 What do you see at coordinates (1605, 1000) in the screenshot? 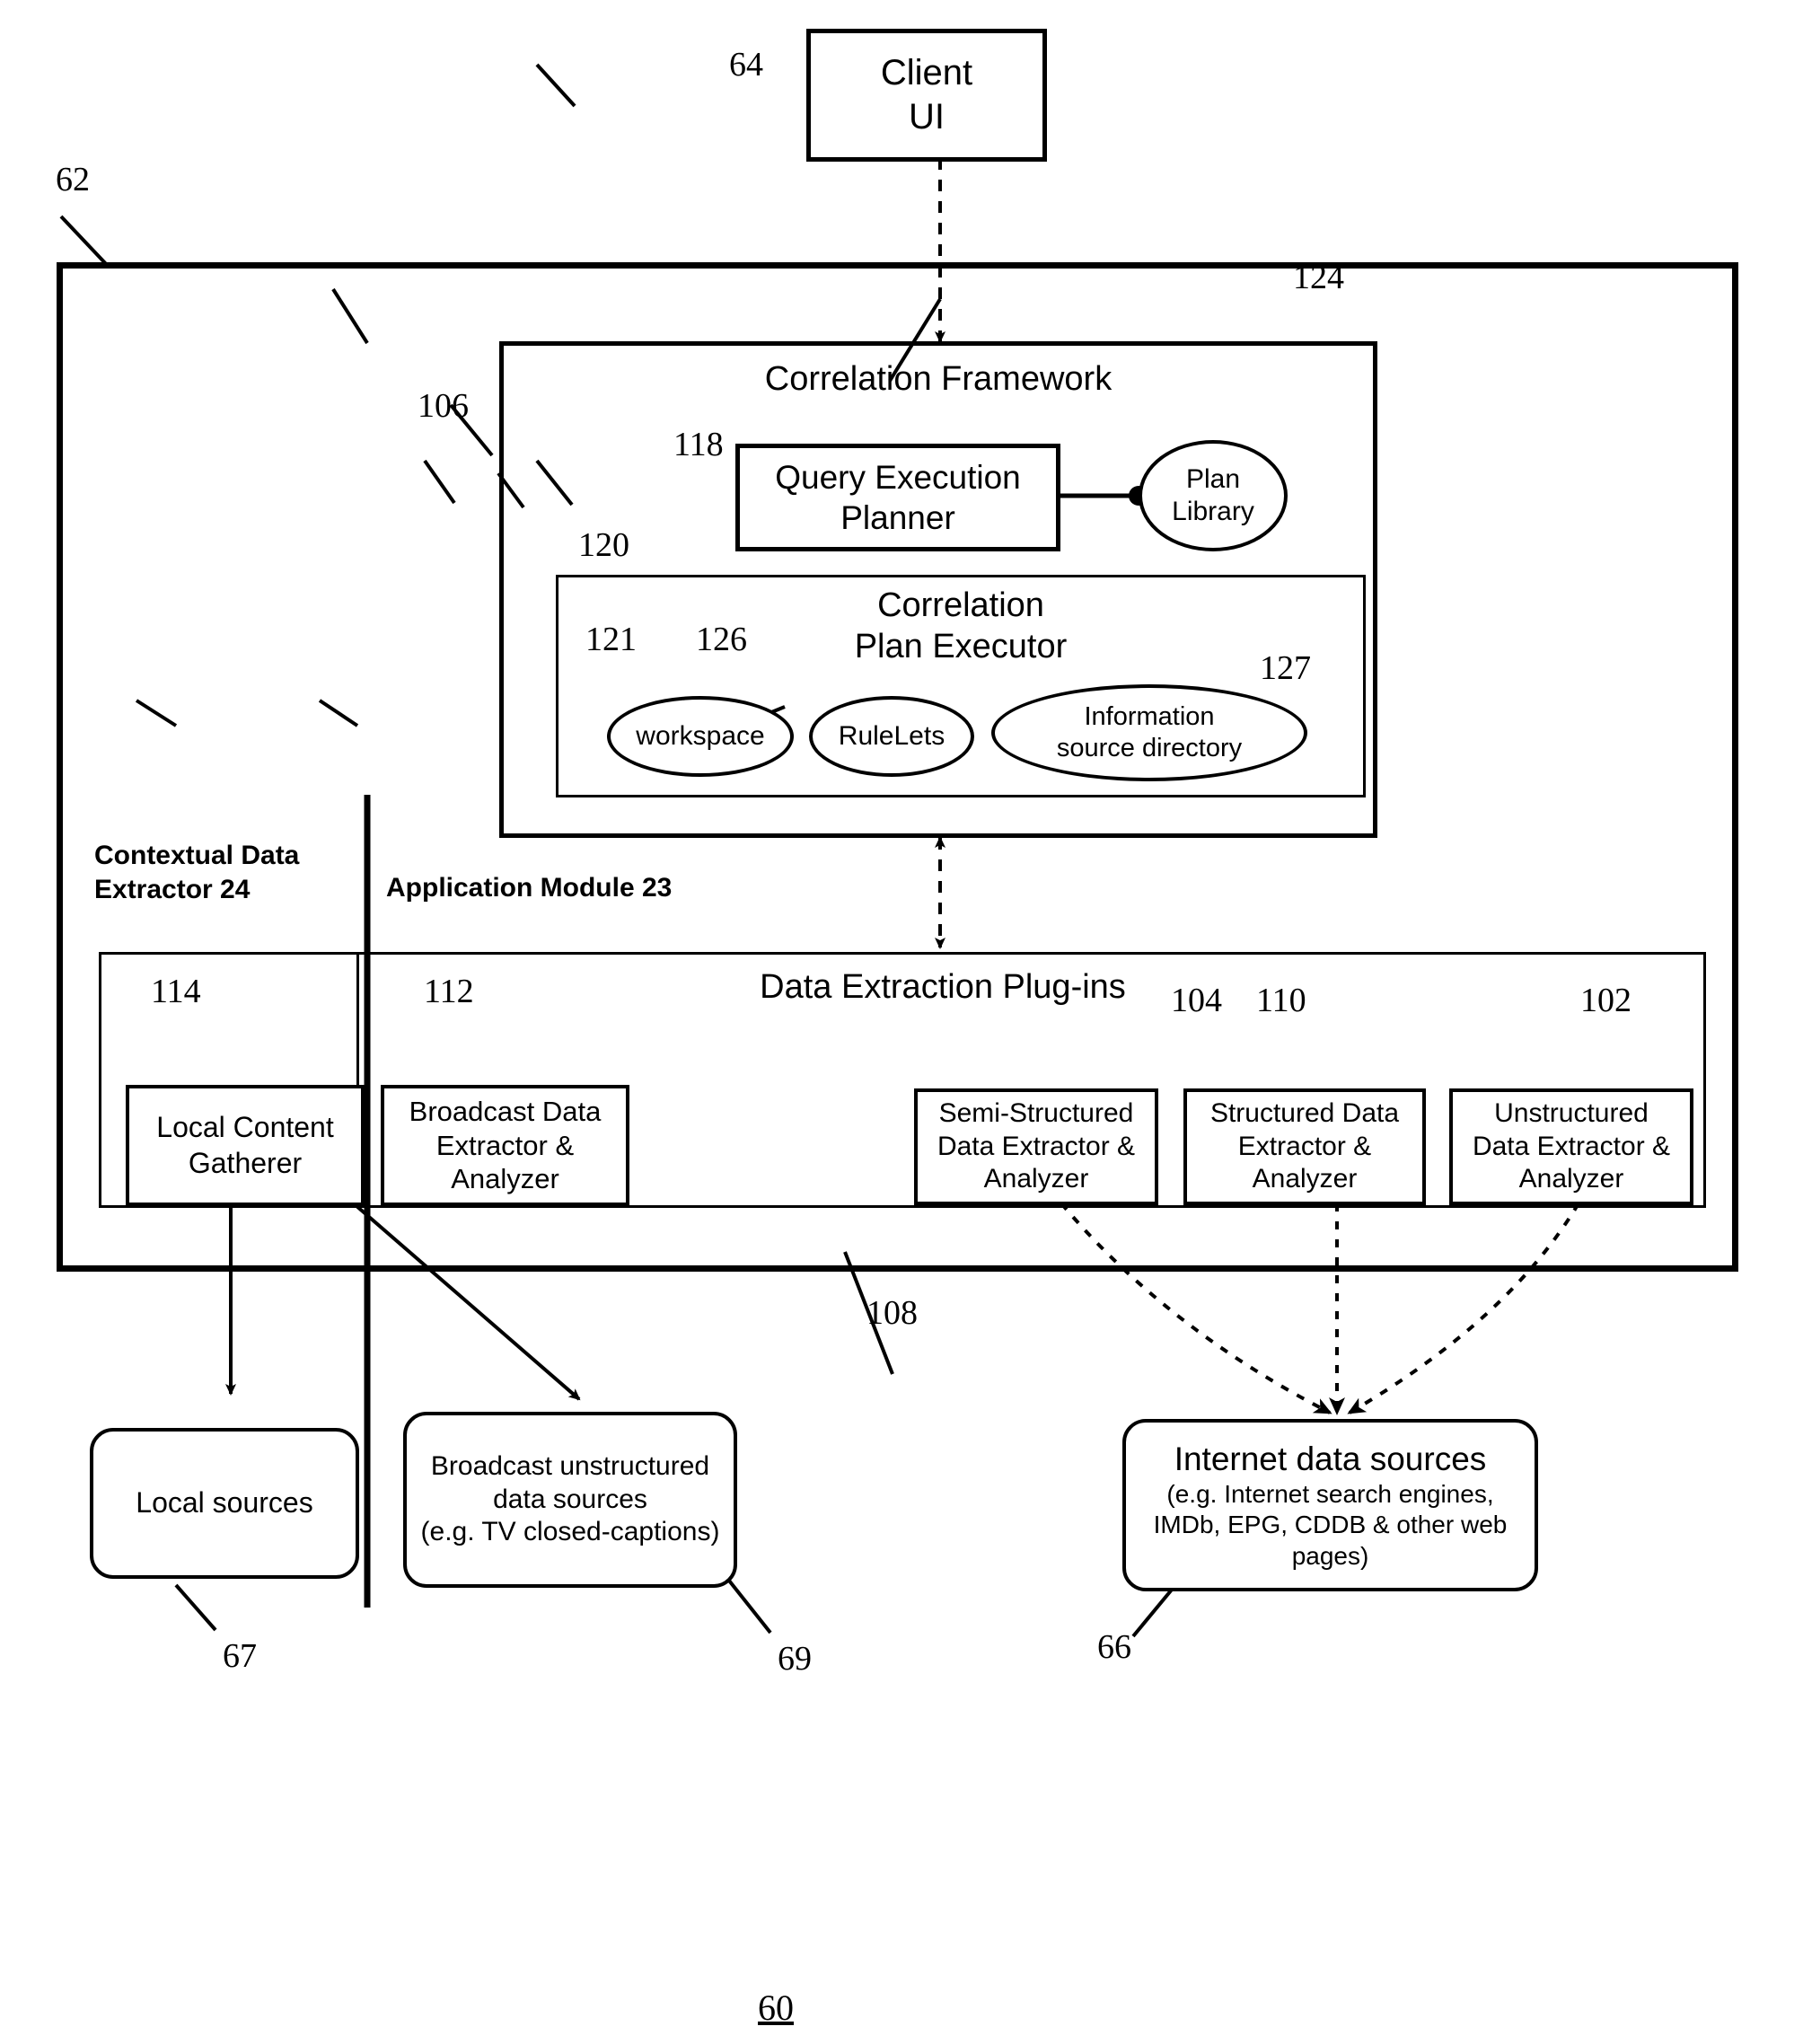
I see `ref-102: 102` at bounding box center [1605, 1000].